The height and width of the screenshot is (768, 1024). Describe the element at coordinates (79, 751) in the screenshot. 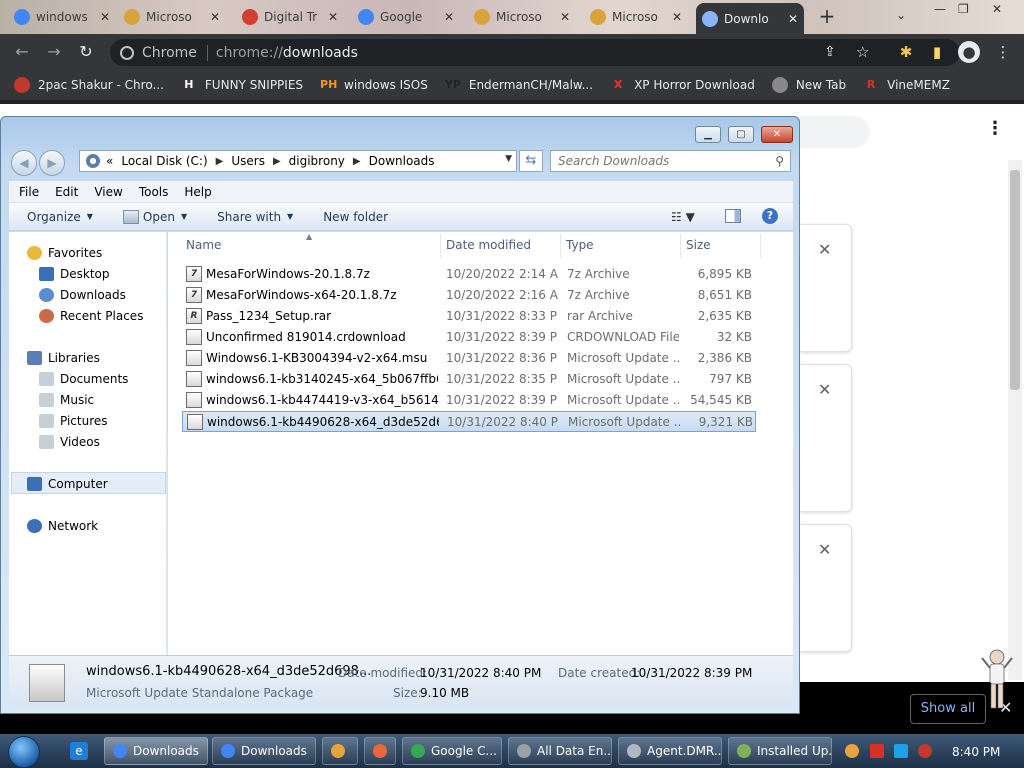

I see `internet-explorer-icon: e` at that location.